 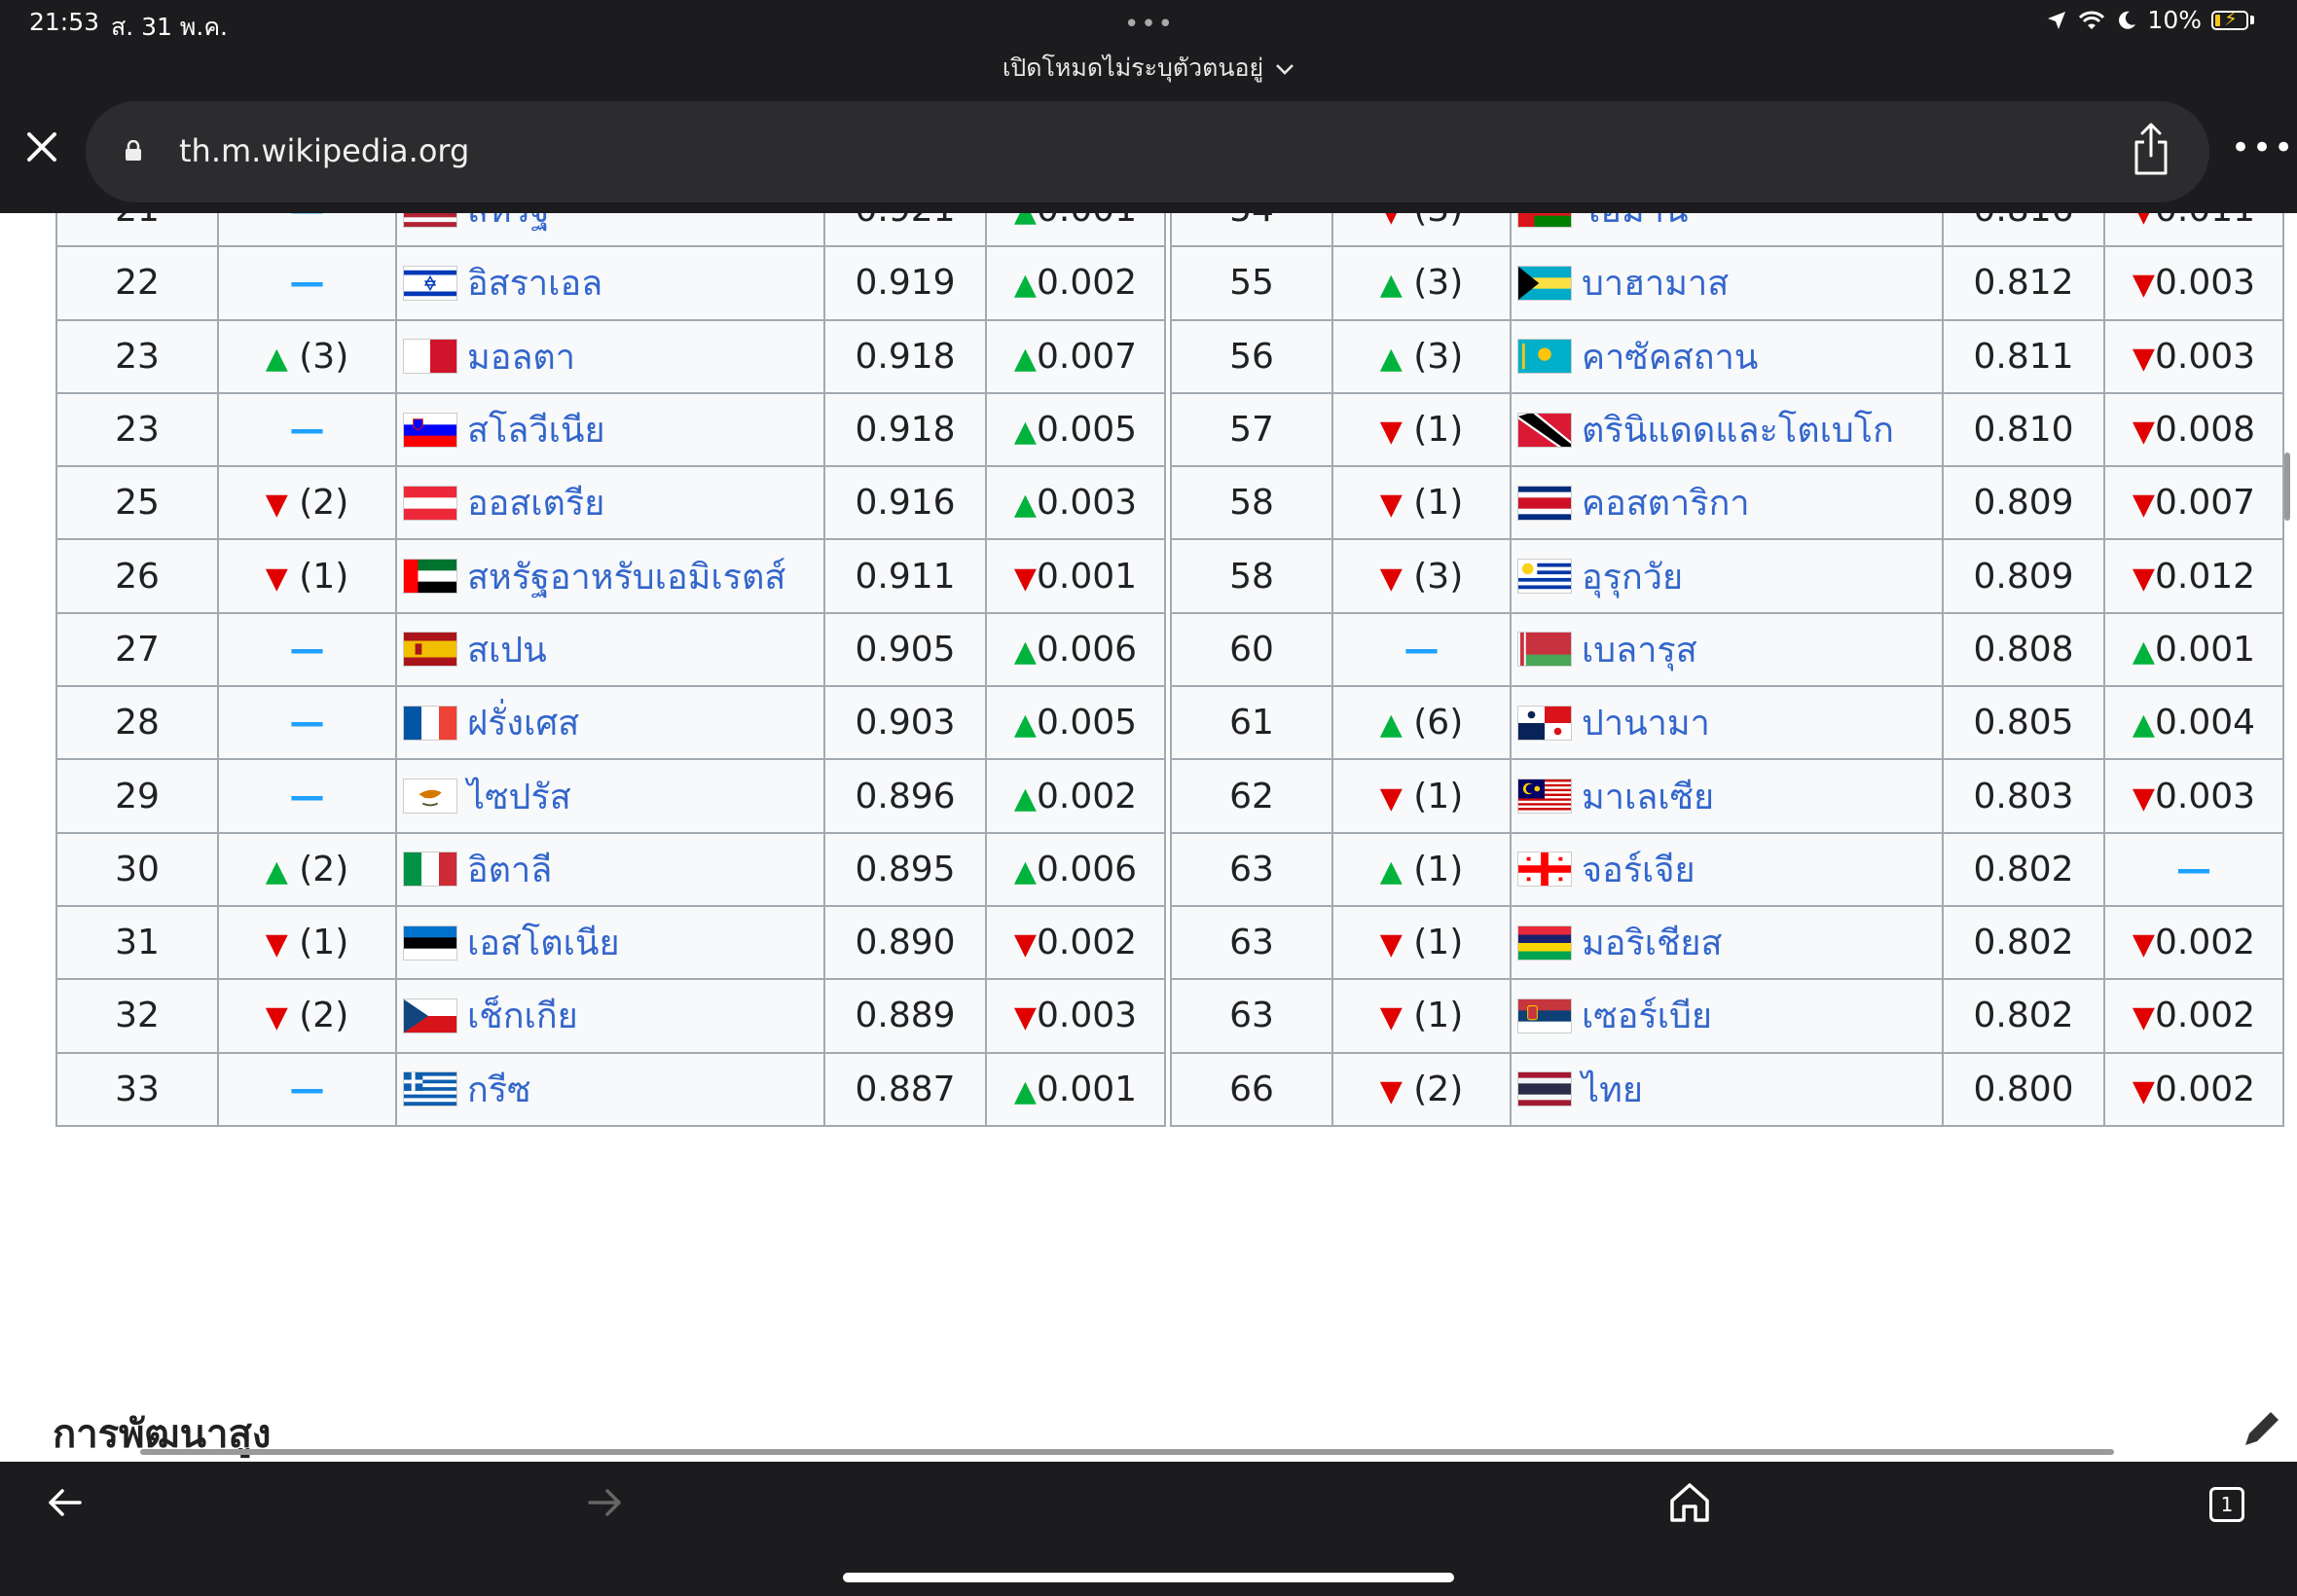 What do you see at coordinates (1251, 649) in the screenshot?
I see `rank-value: 60` at bounding box center [1251, 649].